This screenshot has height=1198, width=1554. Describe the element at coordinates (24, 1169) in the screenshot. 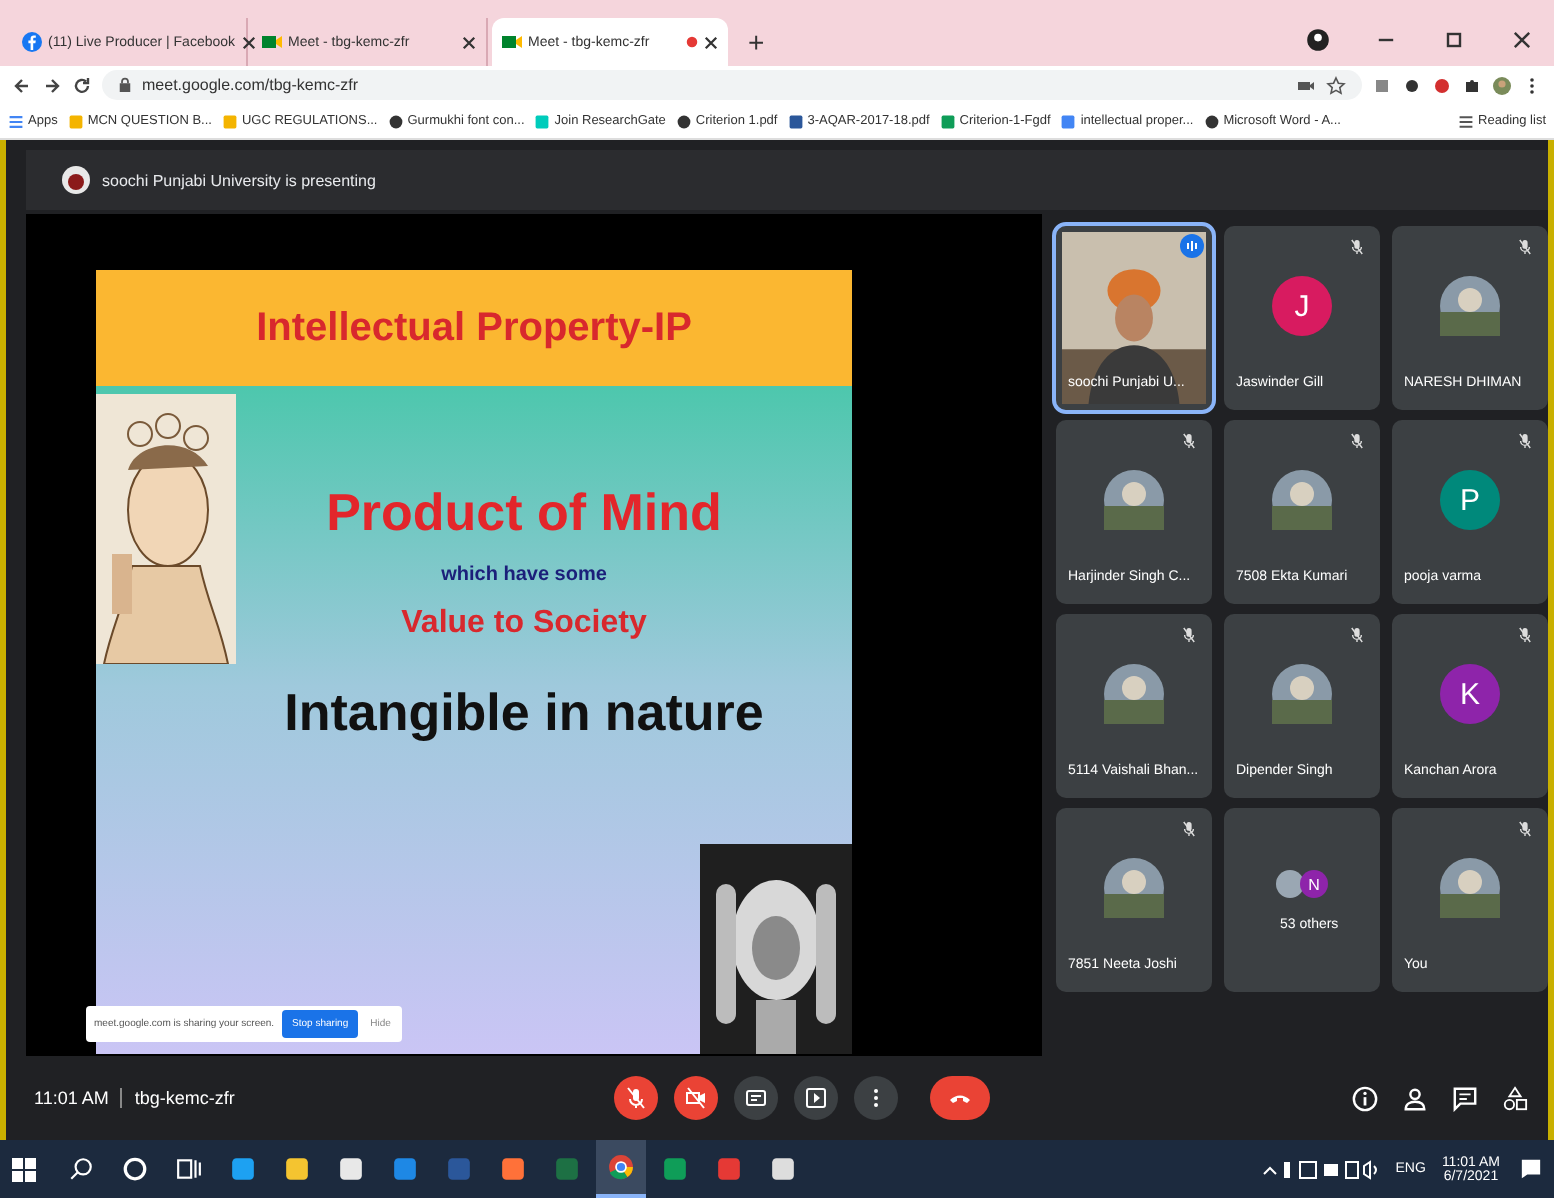

I see `windows-start-icon` at that location.